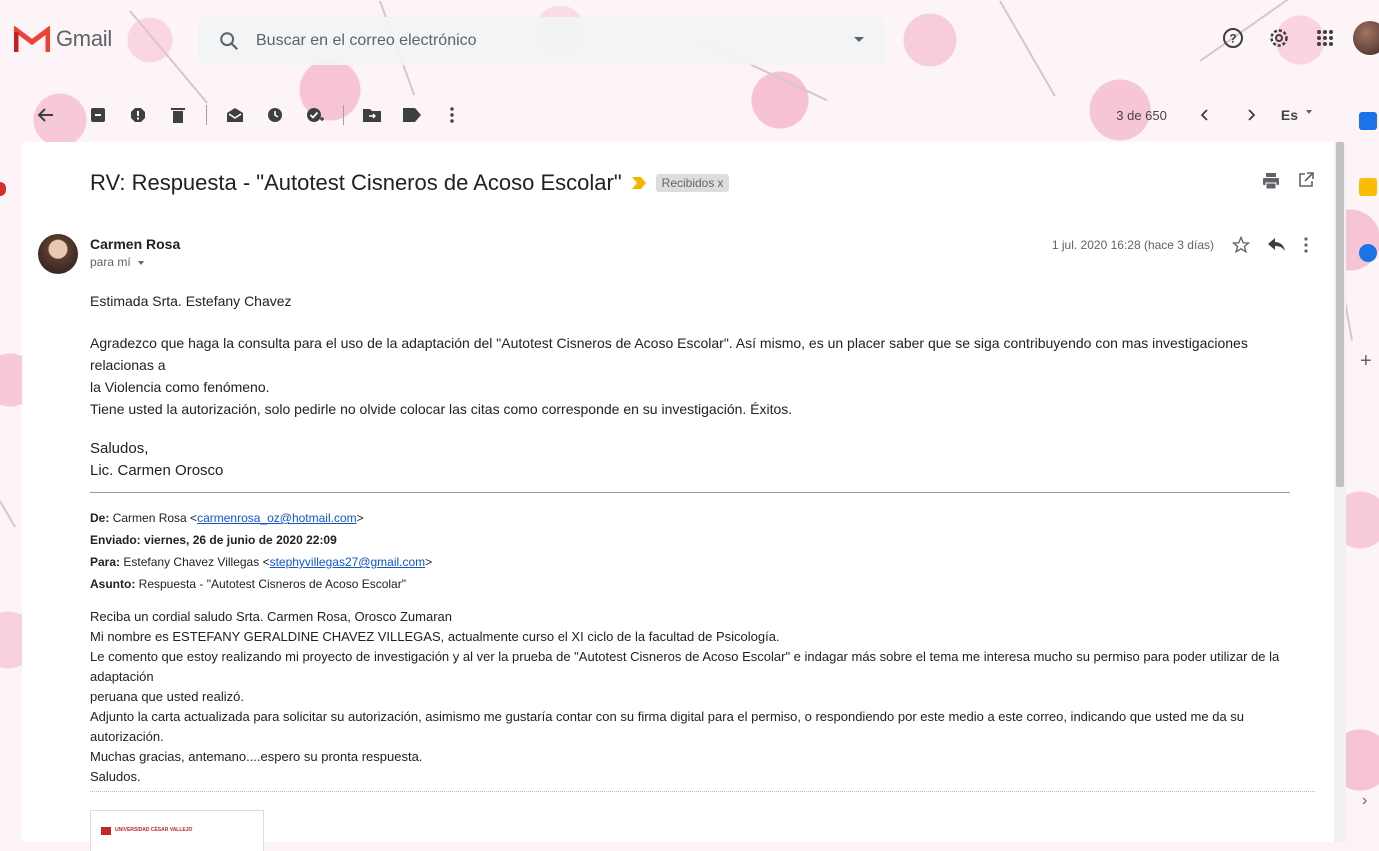 The image size is (1379, 851). What do you see at coordinates (1306, 245) in the screenshot?
I see `message-more-icon` at bounding box center [1306, 245].